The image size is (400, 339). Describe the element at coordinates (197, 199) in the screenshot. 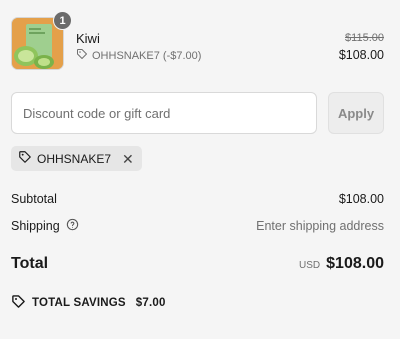

I see `subtotal-row: Subtotal $108.00` at that location.